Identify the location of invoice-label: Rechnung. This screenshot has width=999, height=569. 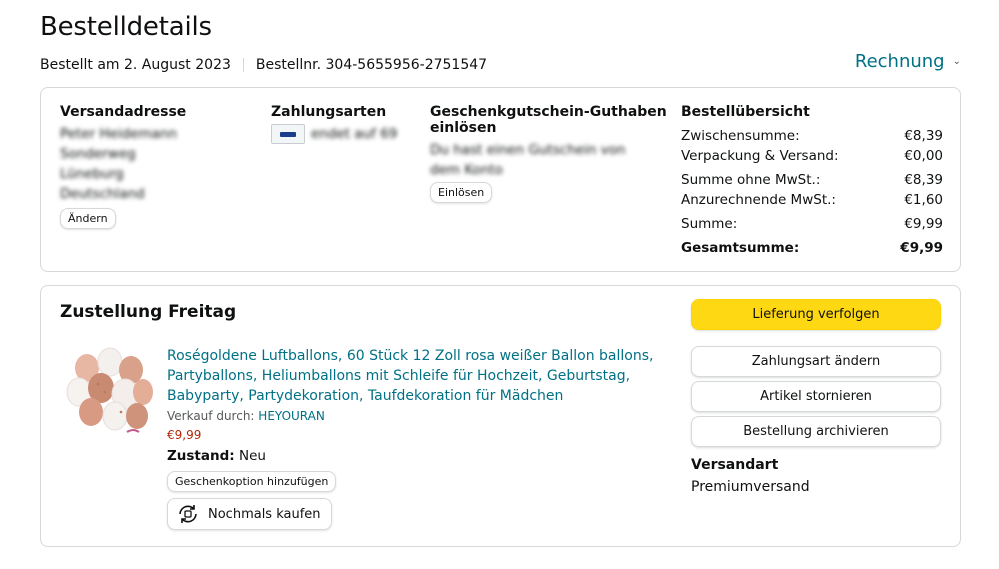
(899, 61).